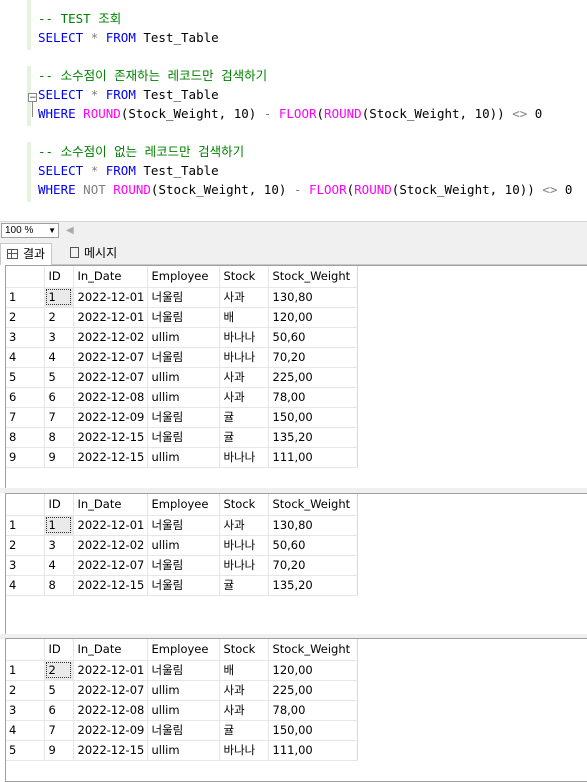 The image size is (587, 782). What do you see at coordinates (313, 437) in the screenshot?
I see `cell-stock_weight: 135,20` at bounding box center [313, 437].